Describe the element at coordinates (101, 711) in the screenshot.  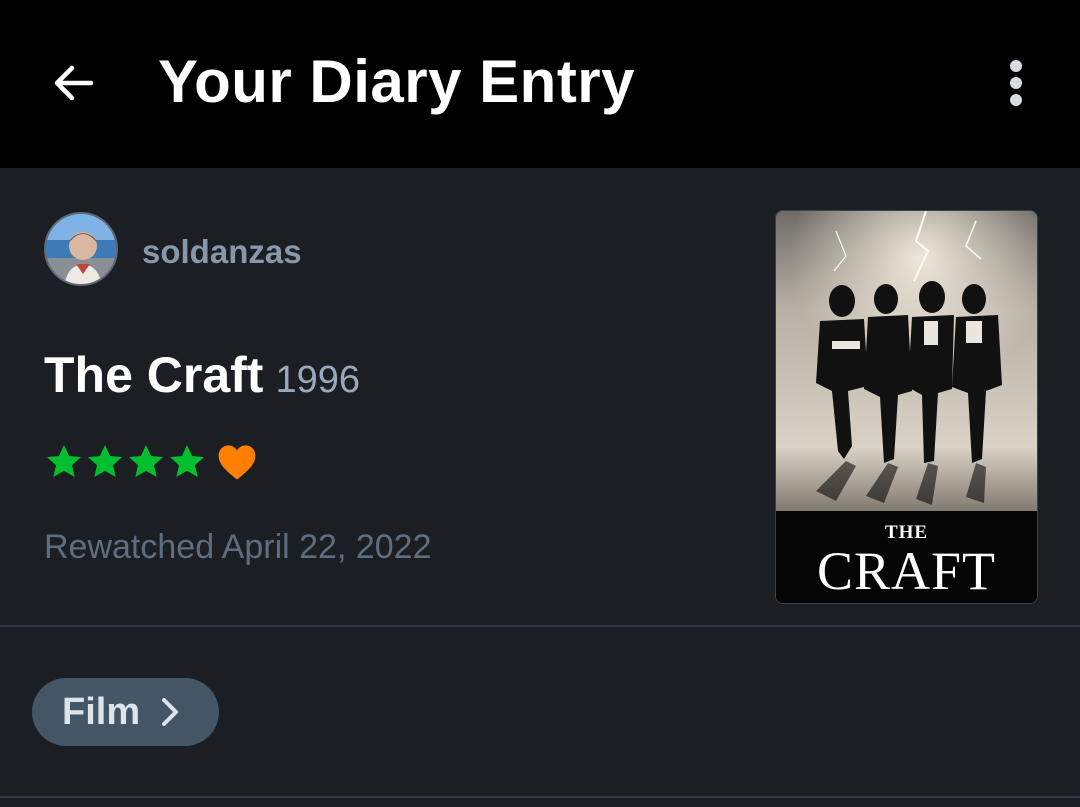
I see `chip-label: Film` at that location.